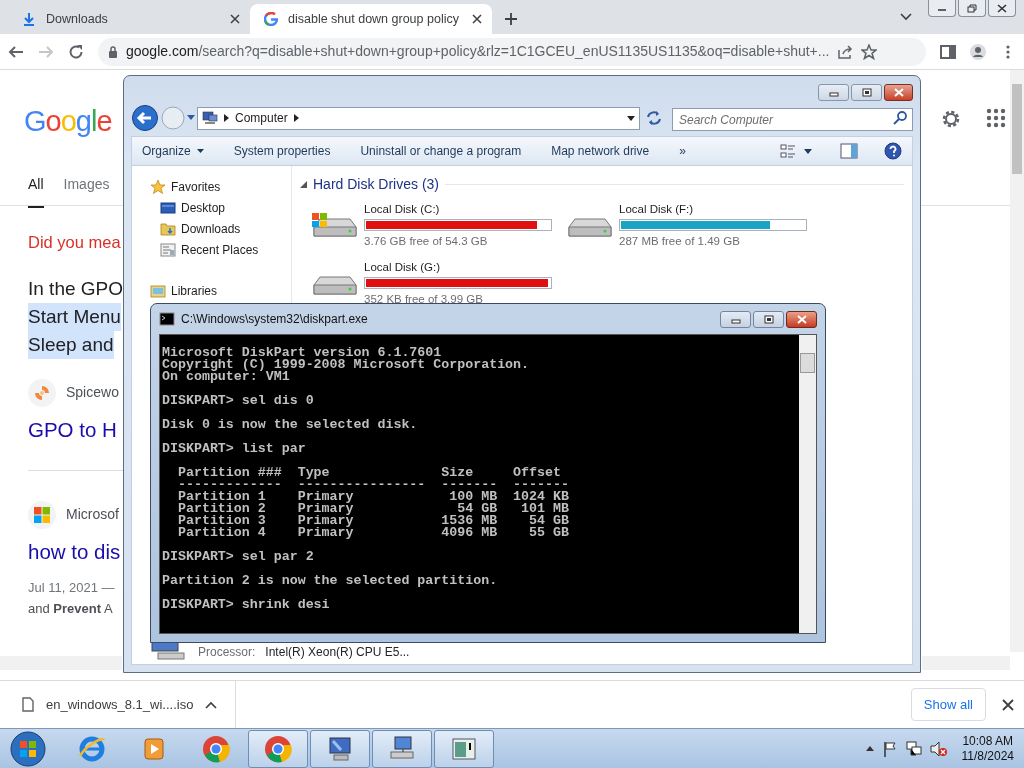 Image resolution: width=1024 pixels, height=768 pixels. What do you see at coordinates (942, 8) in the screenshot?
I see `minimize-button` at bounding box center [942, 8].